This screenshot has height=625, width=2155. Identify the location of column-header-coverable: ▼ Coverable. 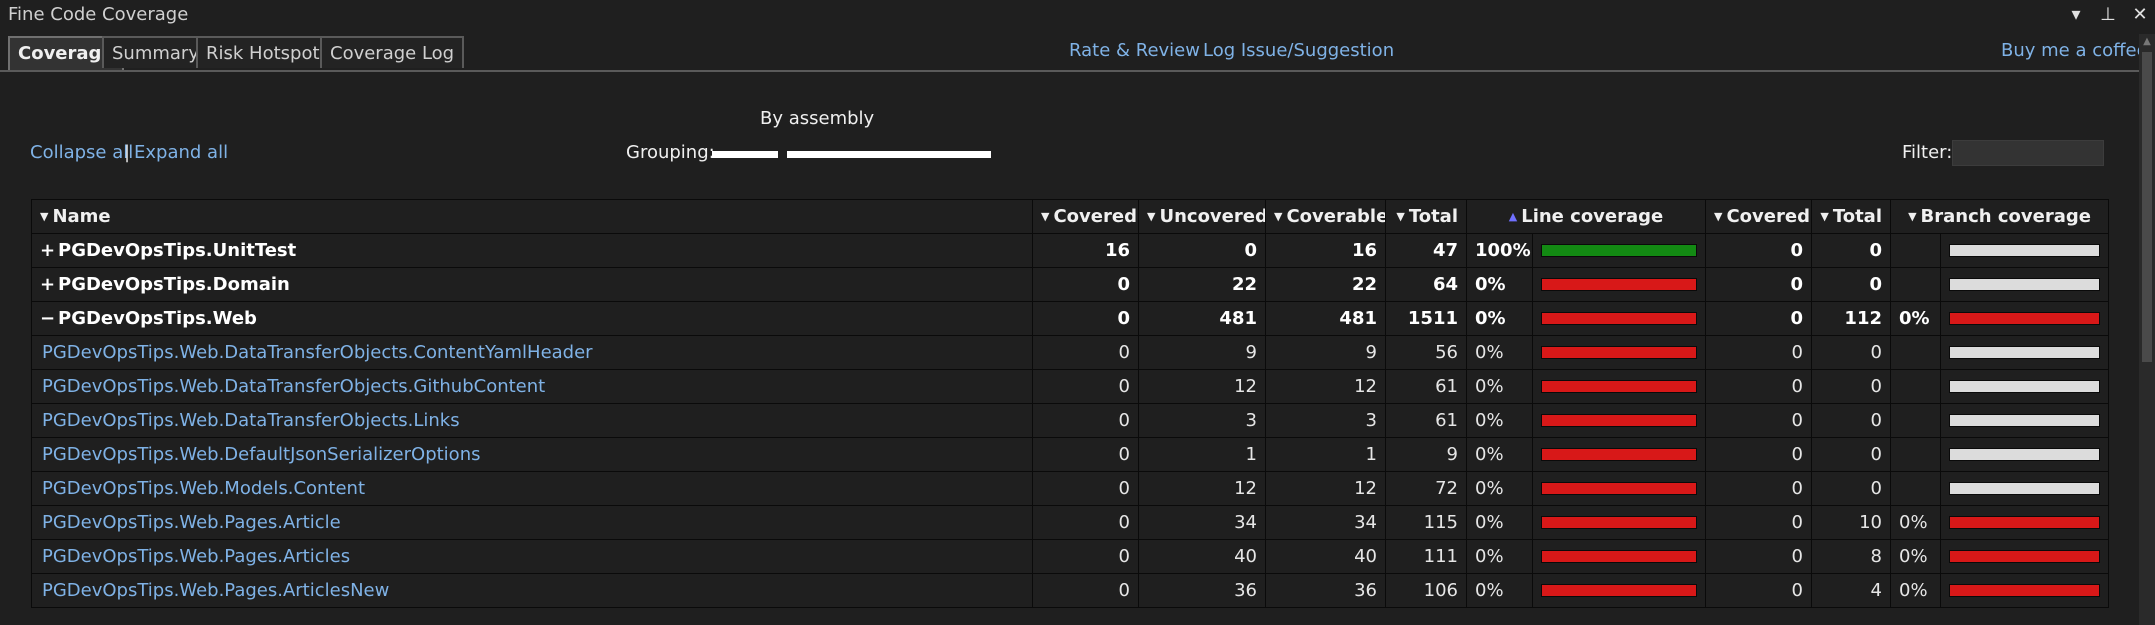
(1325, 216).